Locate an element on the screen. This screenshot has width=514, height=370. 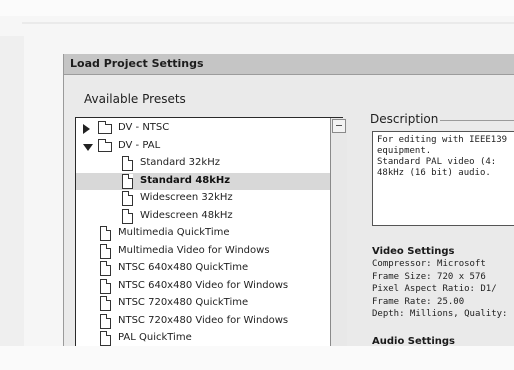
audio-settings-heading: Audio Settings is located at coordinates (413, 341).